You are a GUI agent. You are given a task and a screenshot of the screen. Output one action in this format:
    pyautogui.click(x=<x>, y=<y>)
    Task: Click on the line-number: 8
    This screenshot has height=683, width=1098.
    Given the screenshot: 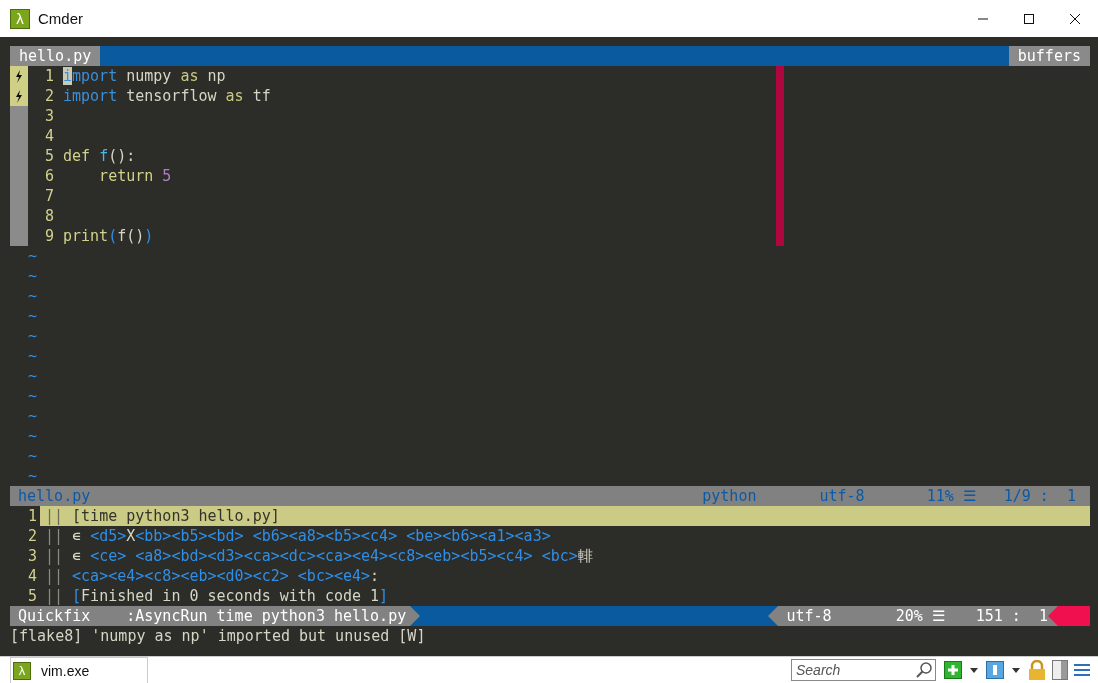 What is the action you would take?
    pyautogui.click(x=49, y=216)
    